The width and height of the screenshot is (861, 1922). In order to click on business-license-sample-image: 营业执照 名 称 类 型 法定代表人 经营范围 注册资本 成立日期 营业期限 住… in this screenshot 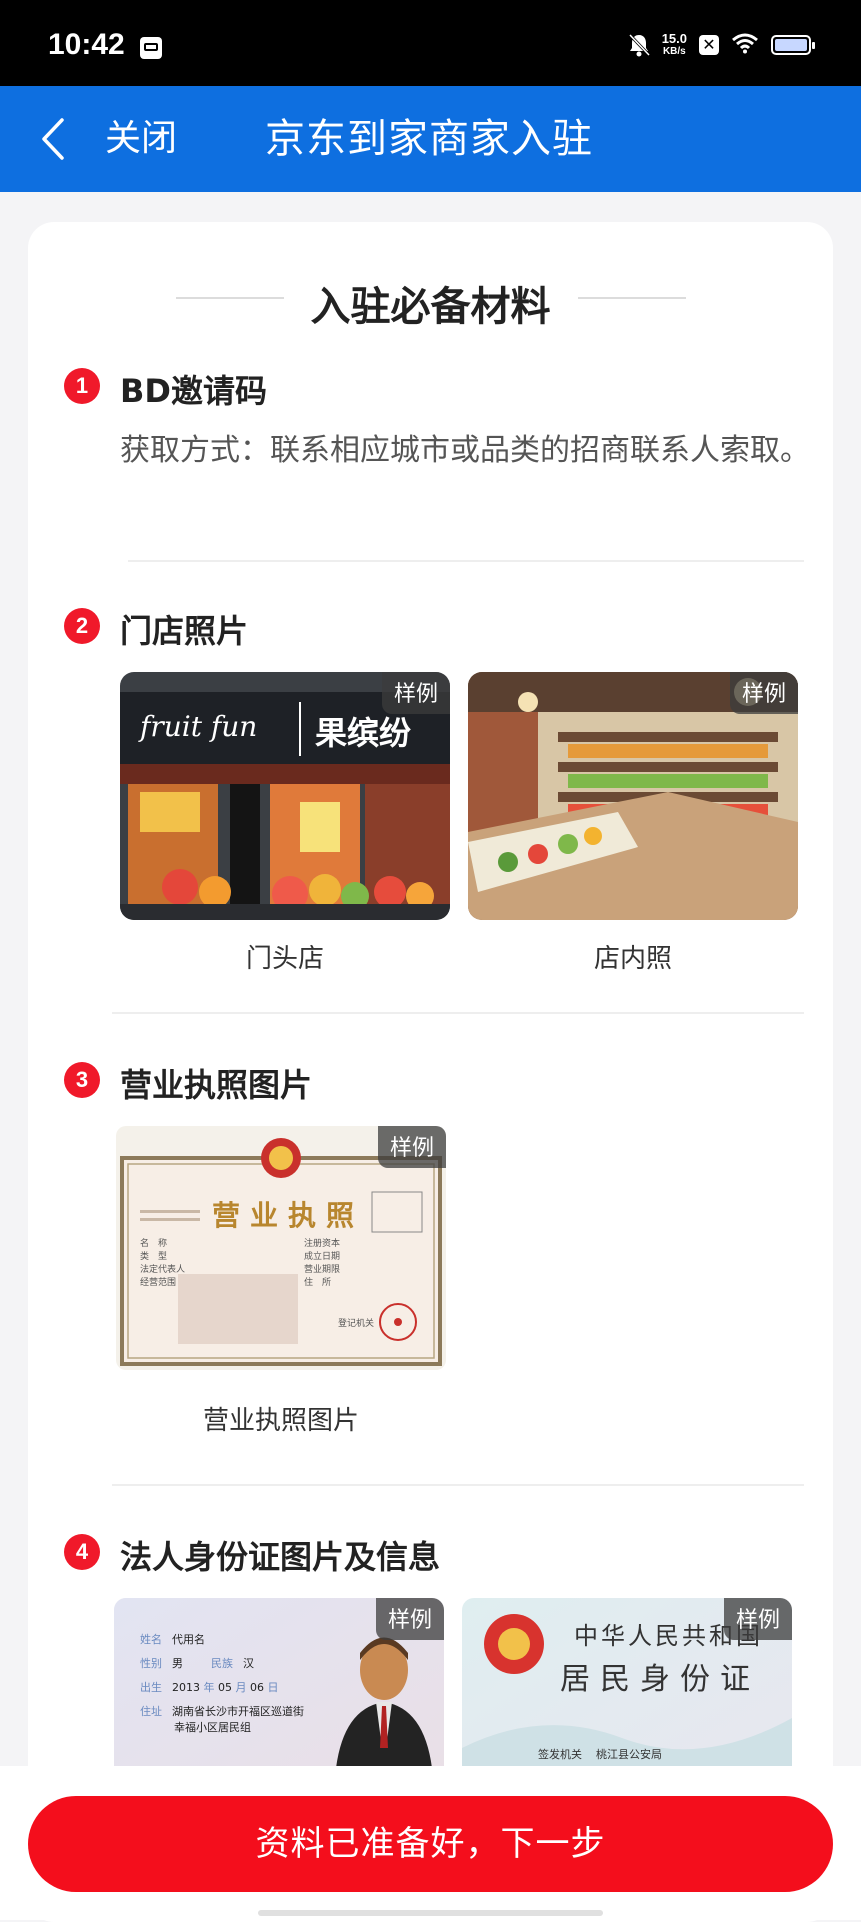, I will do `click(281, 1248)`.